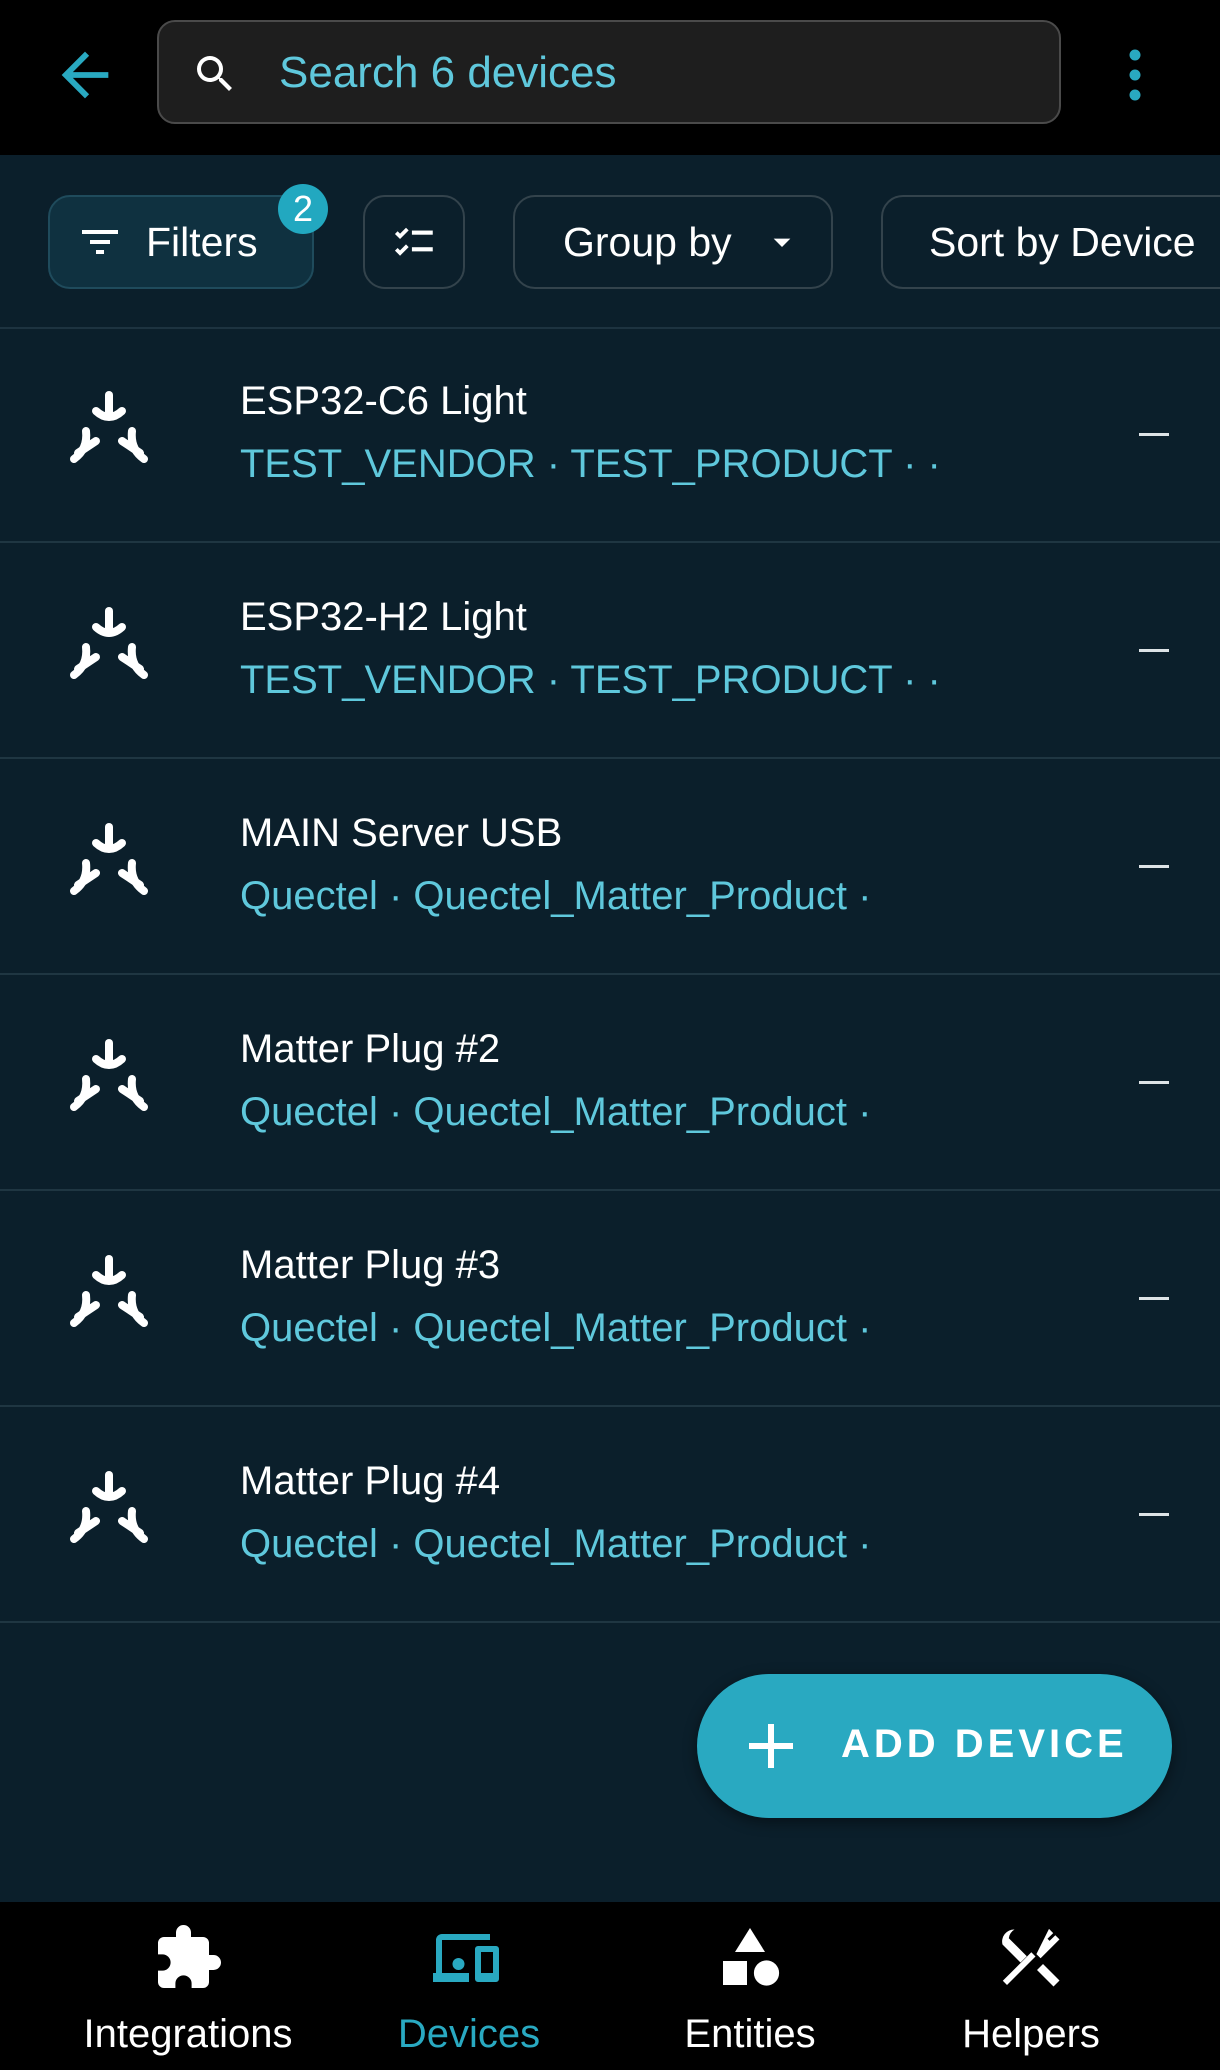 The width and height of the screenshot is (1220, 2070). I want to click on filters-button: Filters, so click(181, 242).